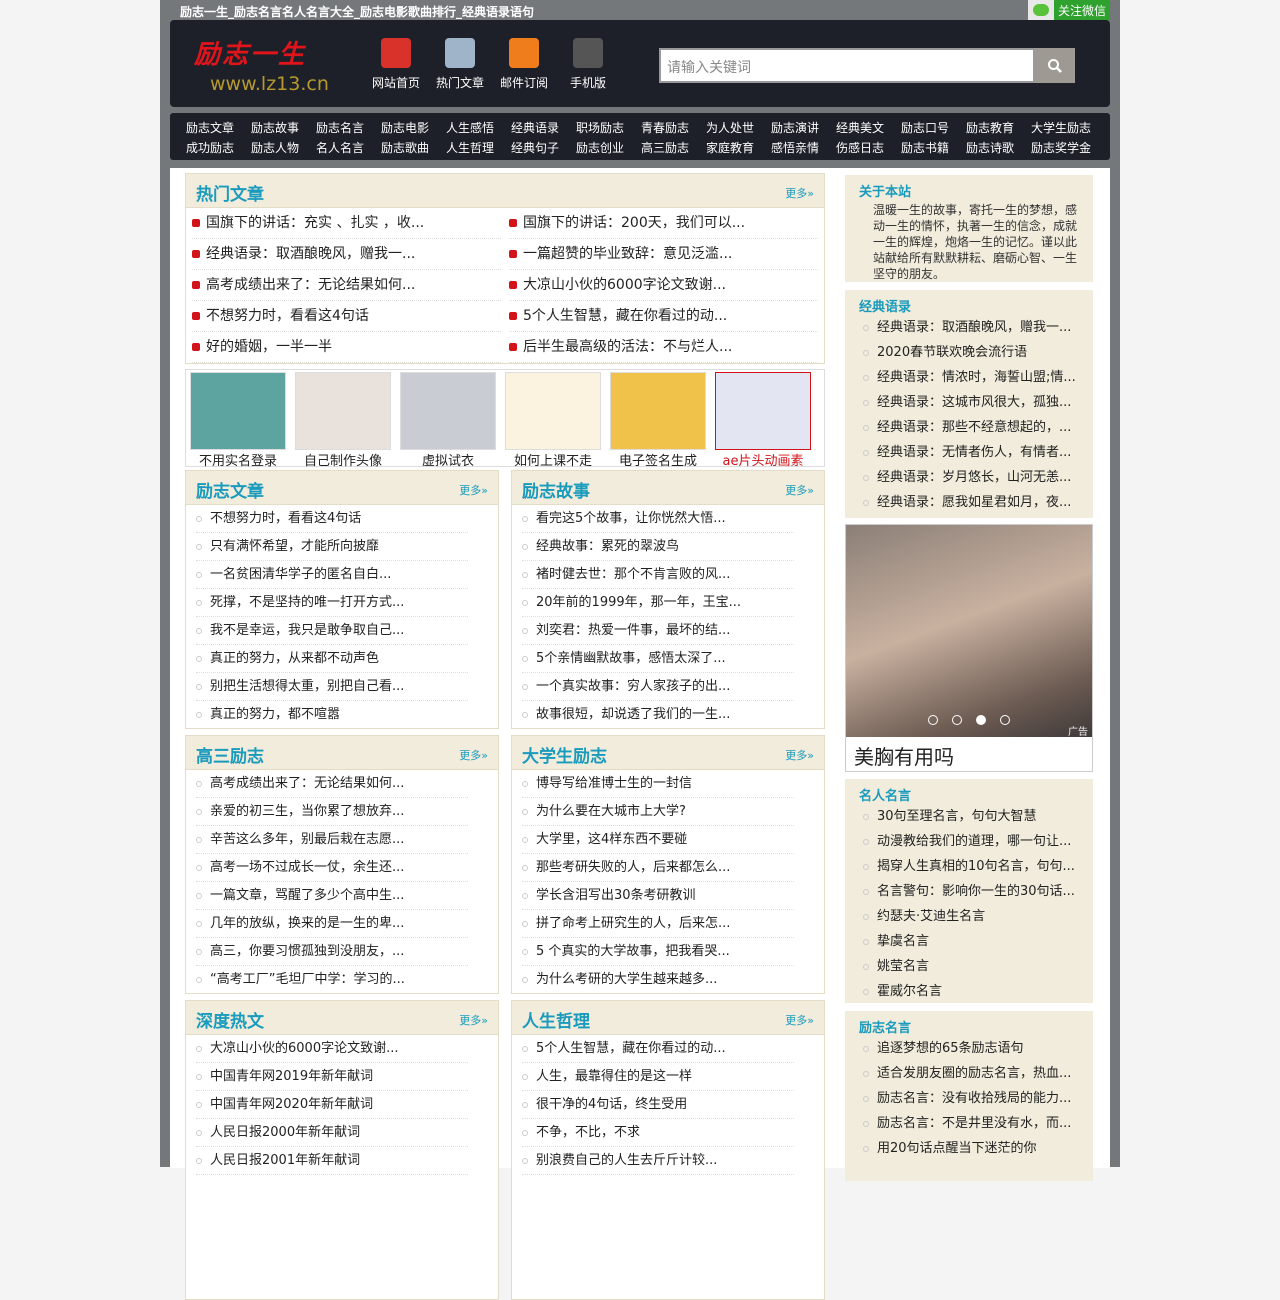  Describe the element at coordinates (343, 459) in the screenshot. I see `thumb-caption: 自己制作头像` at that location.